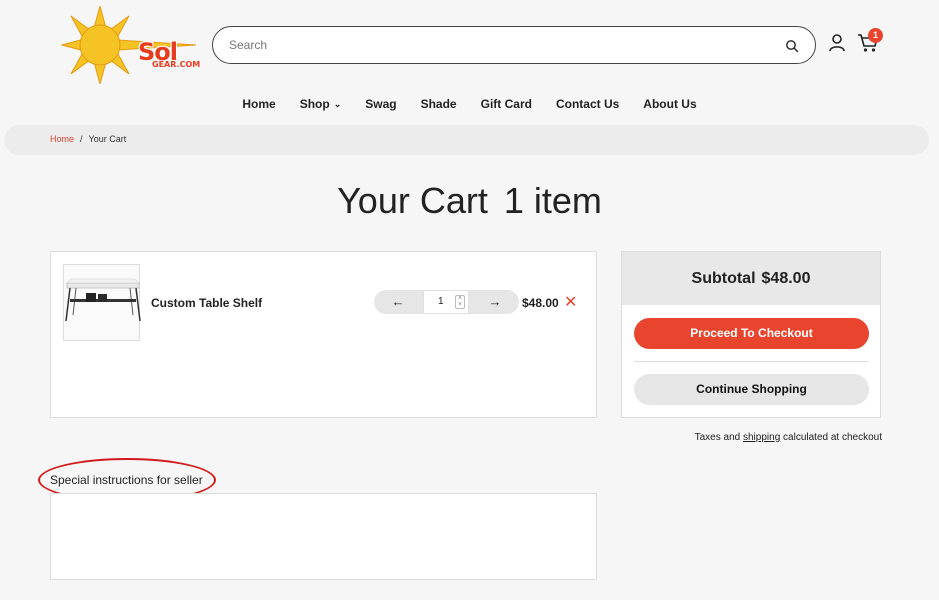  Describe the element at coordinates (466, 140) in the screenshot. I see `breadcrumb-bar: Home / Your Cart` at that location.